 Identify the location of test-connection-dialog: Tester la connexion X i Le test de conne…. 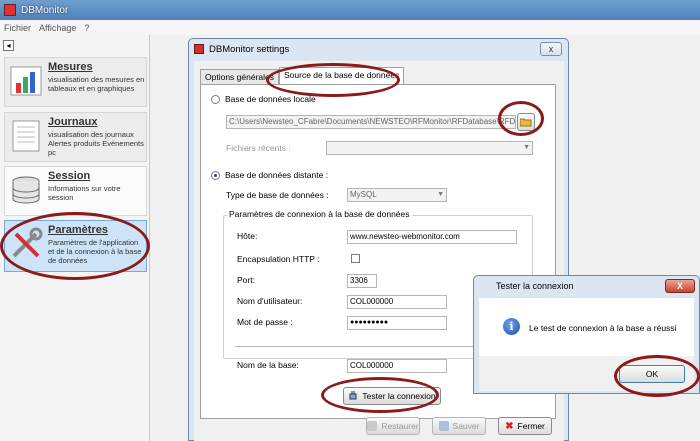
(586, 334).